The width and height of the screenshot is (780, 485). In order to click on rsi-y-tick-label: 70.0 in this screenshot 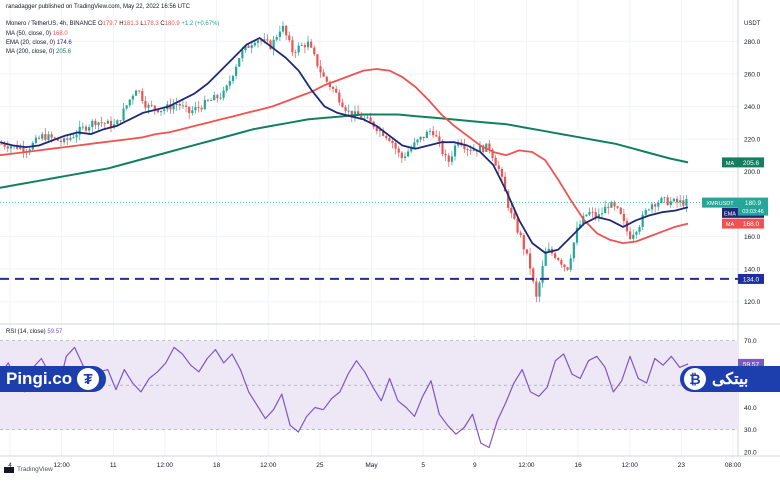, I will do `click(750, 341)`.